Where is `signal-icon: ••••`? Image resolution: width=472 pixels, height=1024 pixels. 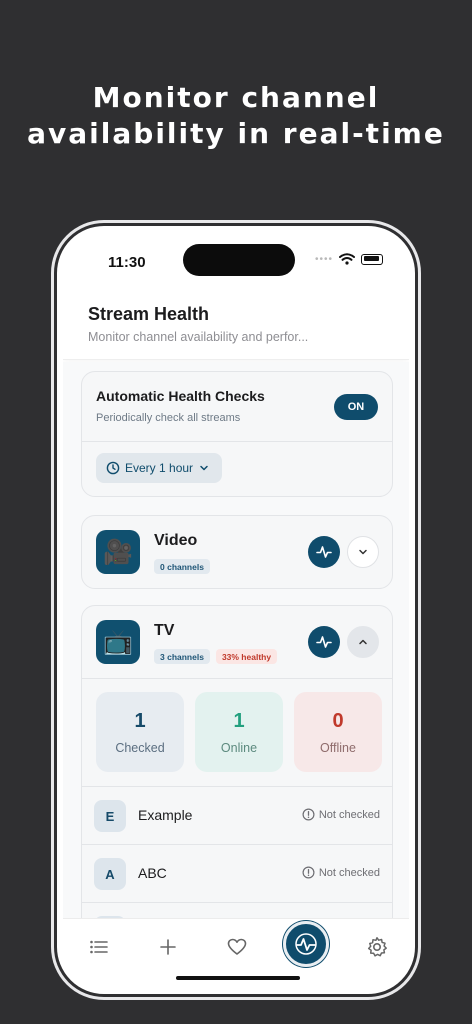
signal-icon: •••• is located at coordinates (323, 259).